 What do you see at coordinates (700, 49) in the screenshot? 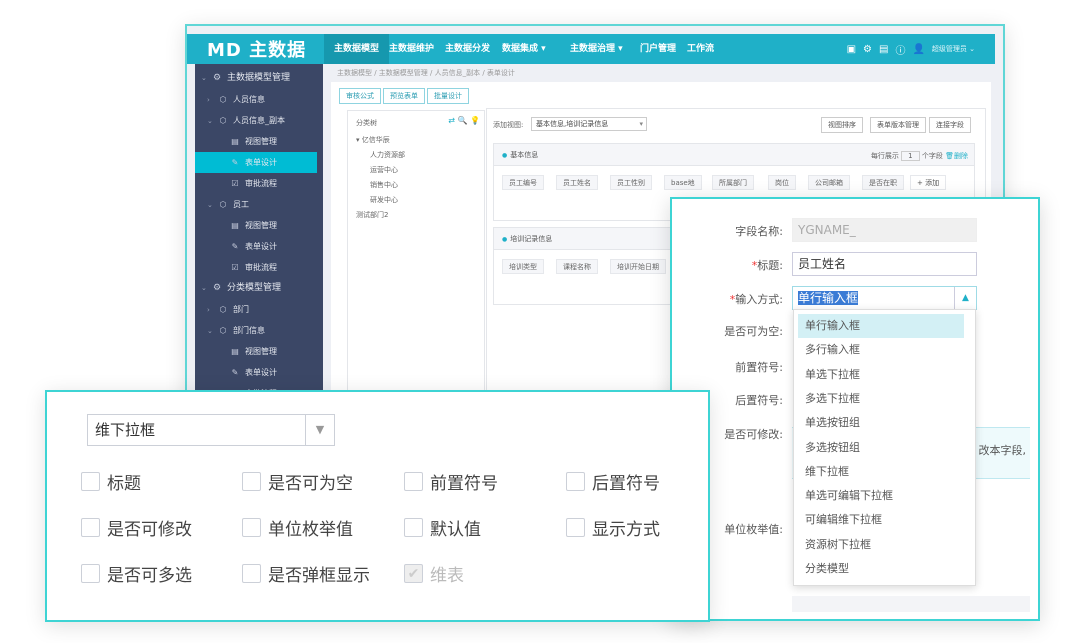
I see `nav-item: 工作流` at bounding box center [700, 49].